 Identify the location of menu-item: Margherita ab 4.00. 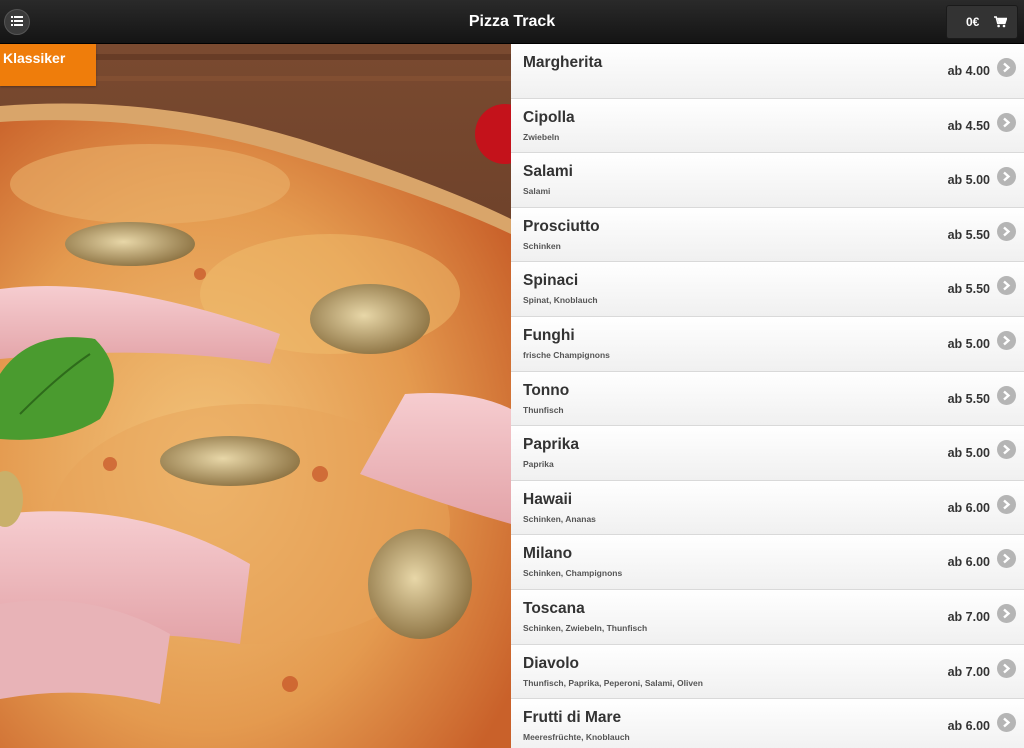
(767, 71).